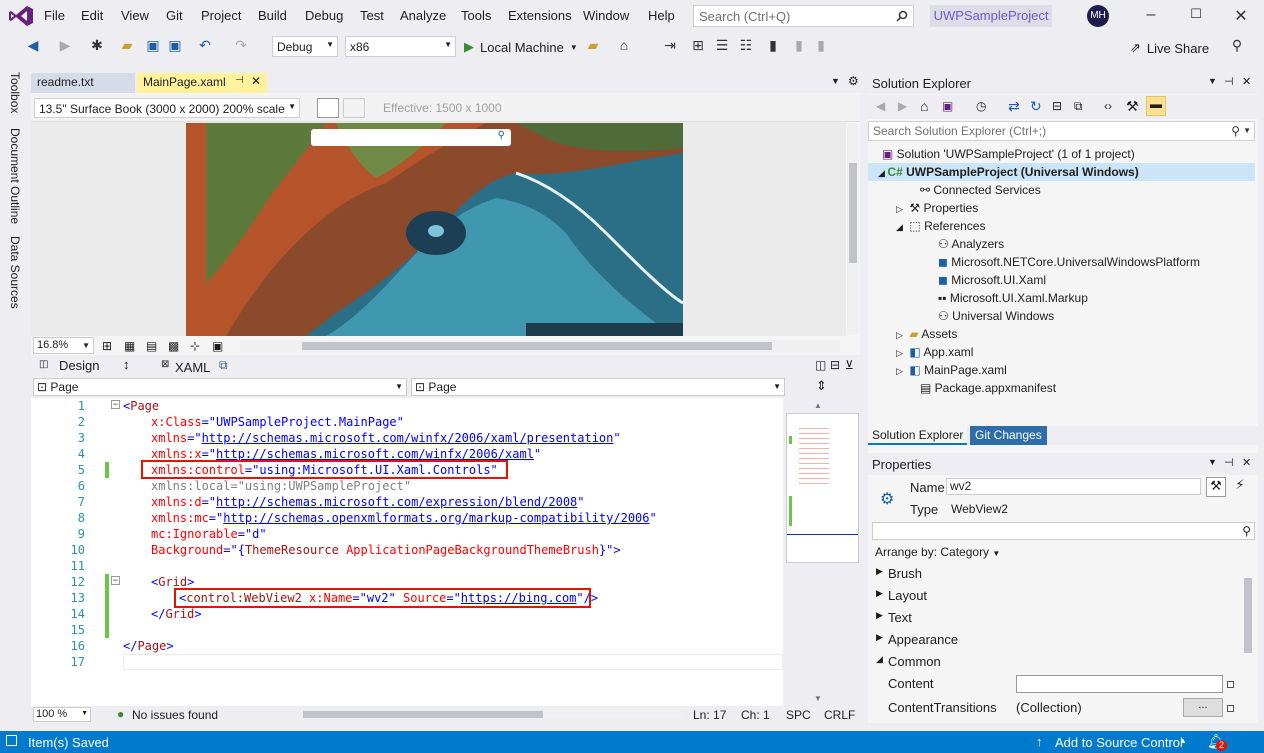 This screenshot has height=753, width=1264. Describe the element at coordinates (540, 15) in the screenshot. I see `menu-extensions: Extensions` at that location.